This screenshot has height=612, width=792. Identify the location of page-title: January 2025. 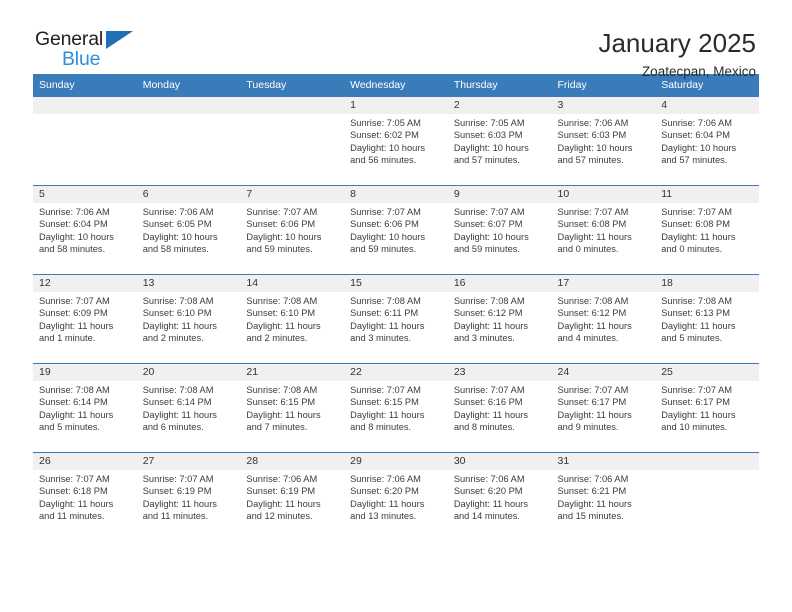
(677, 43).